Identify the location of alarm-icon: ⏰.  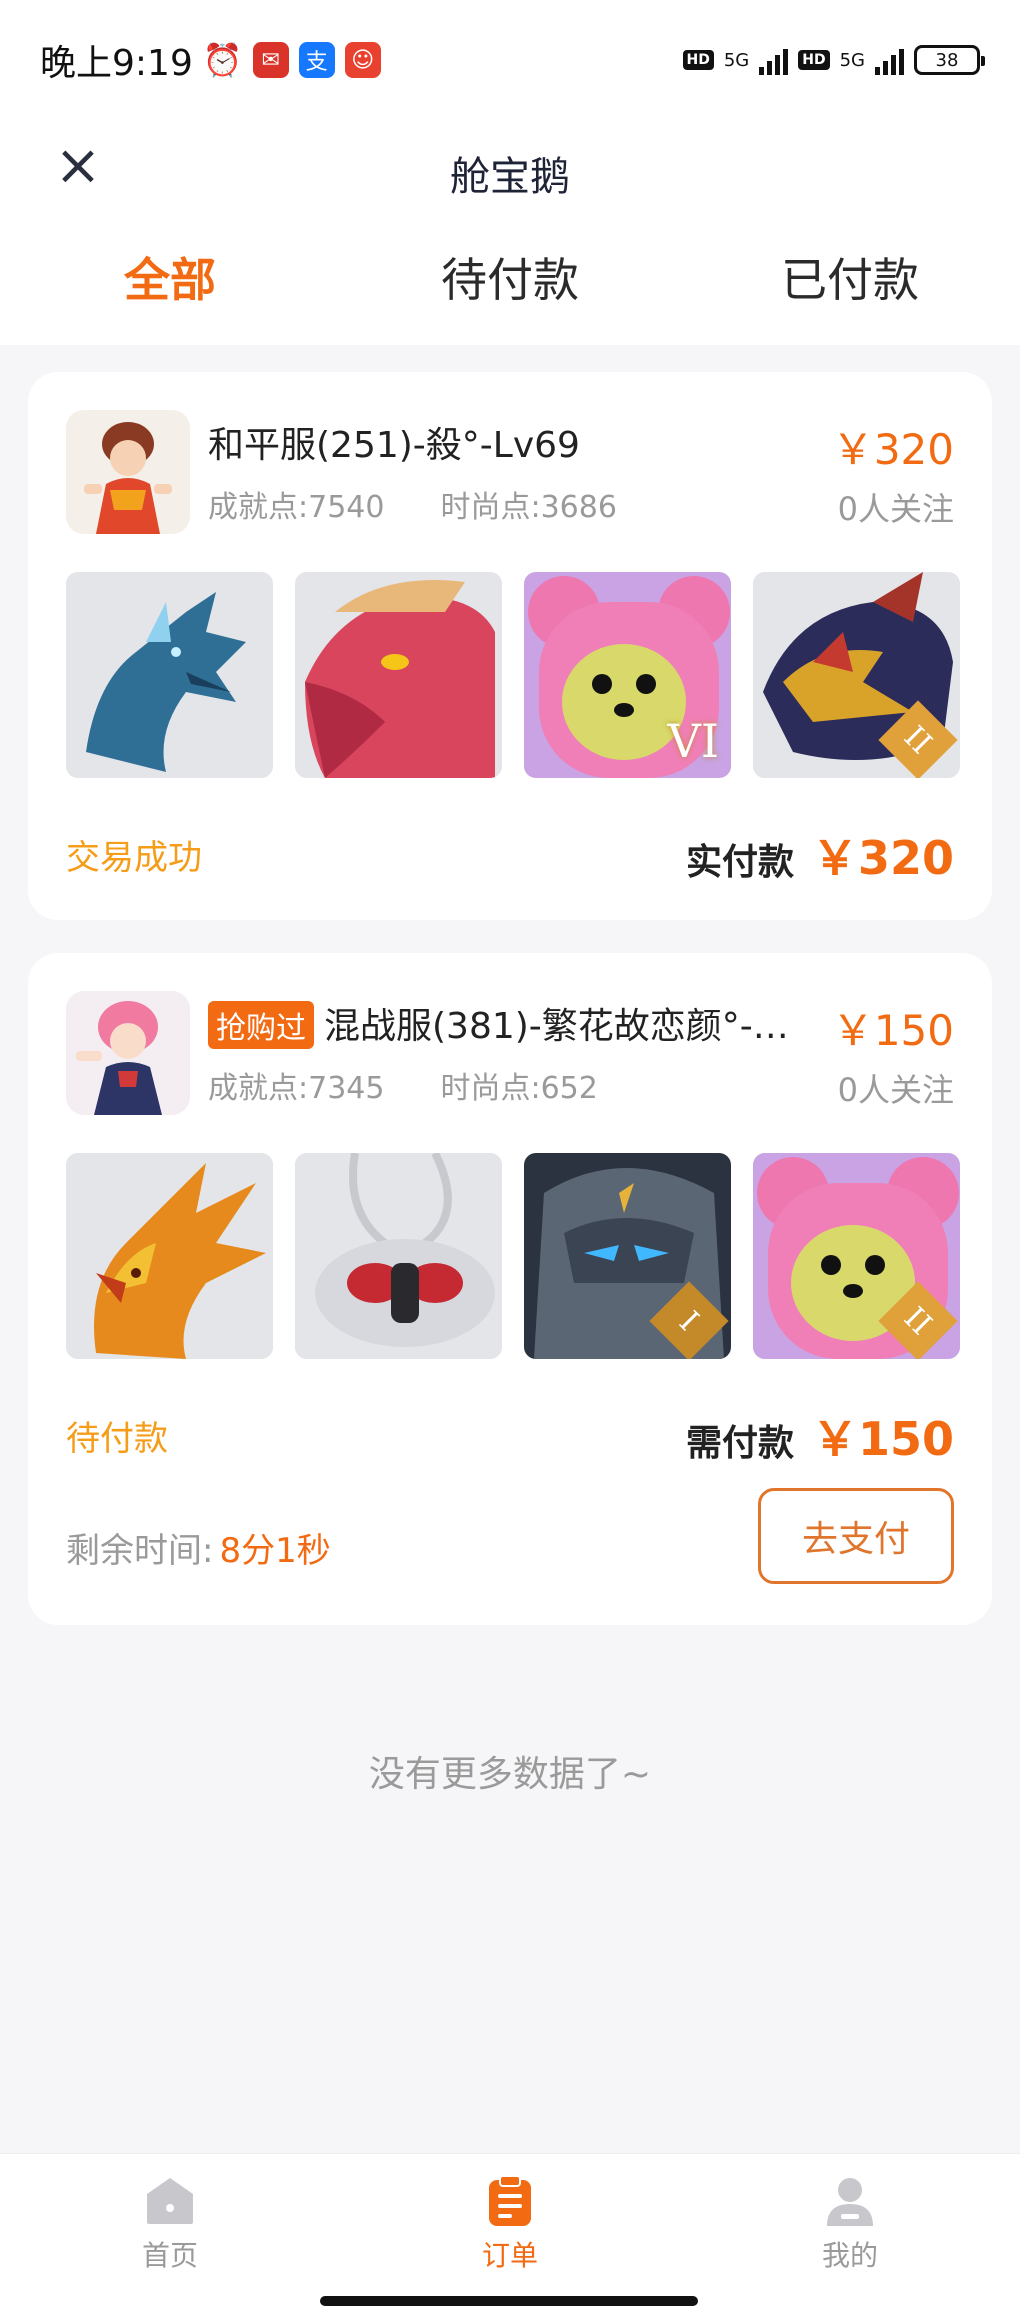
(222, 60).